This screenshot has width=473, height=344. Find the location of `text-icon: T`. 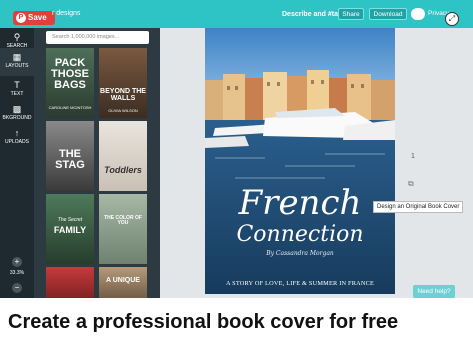

text-icon: T is located at coordinates (17, 85).